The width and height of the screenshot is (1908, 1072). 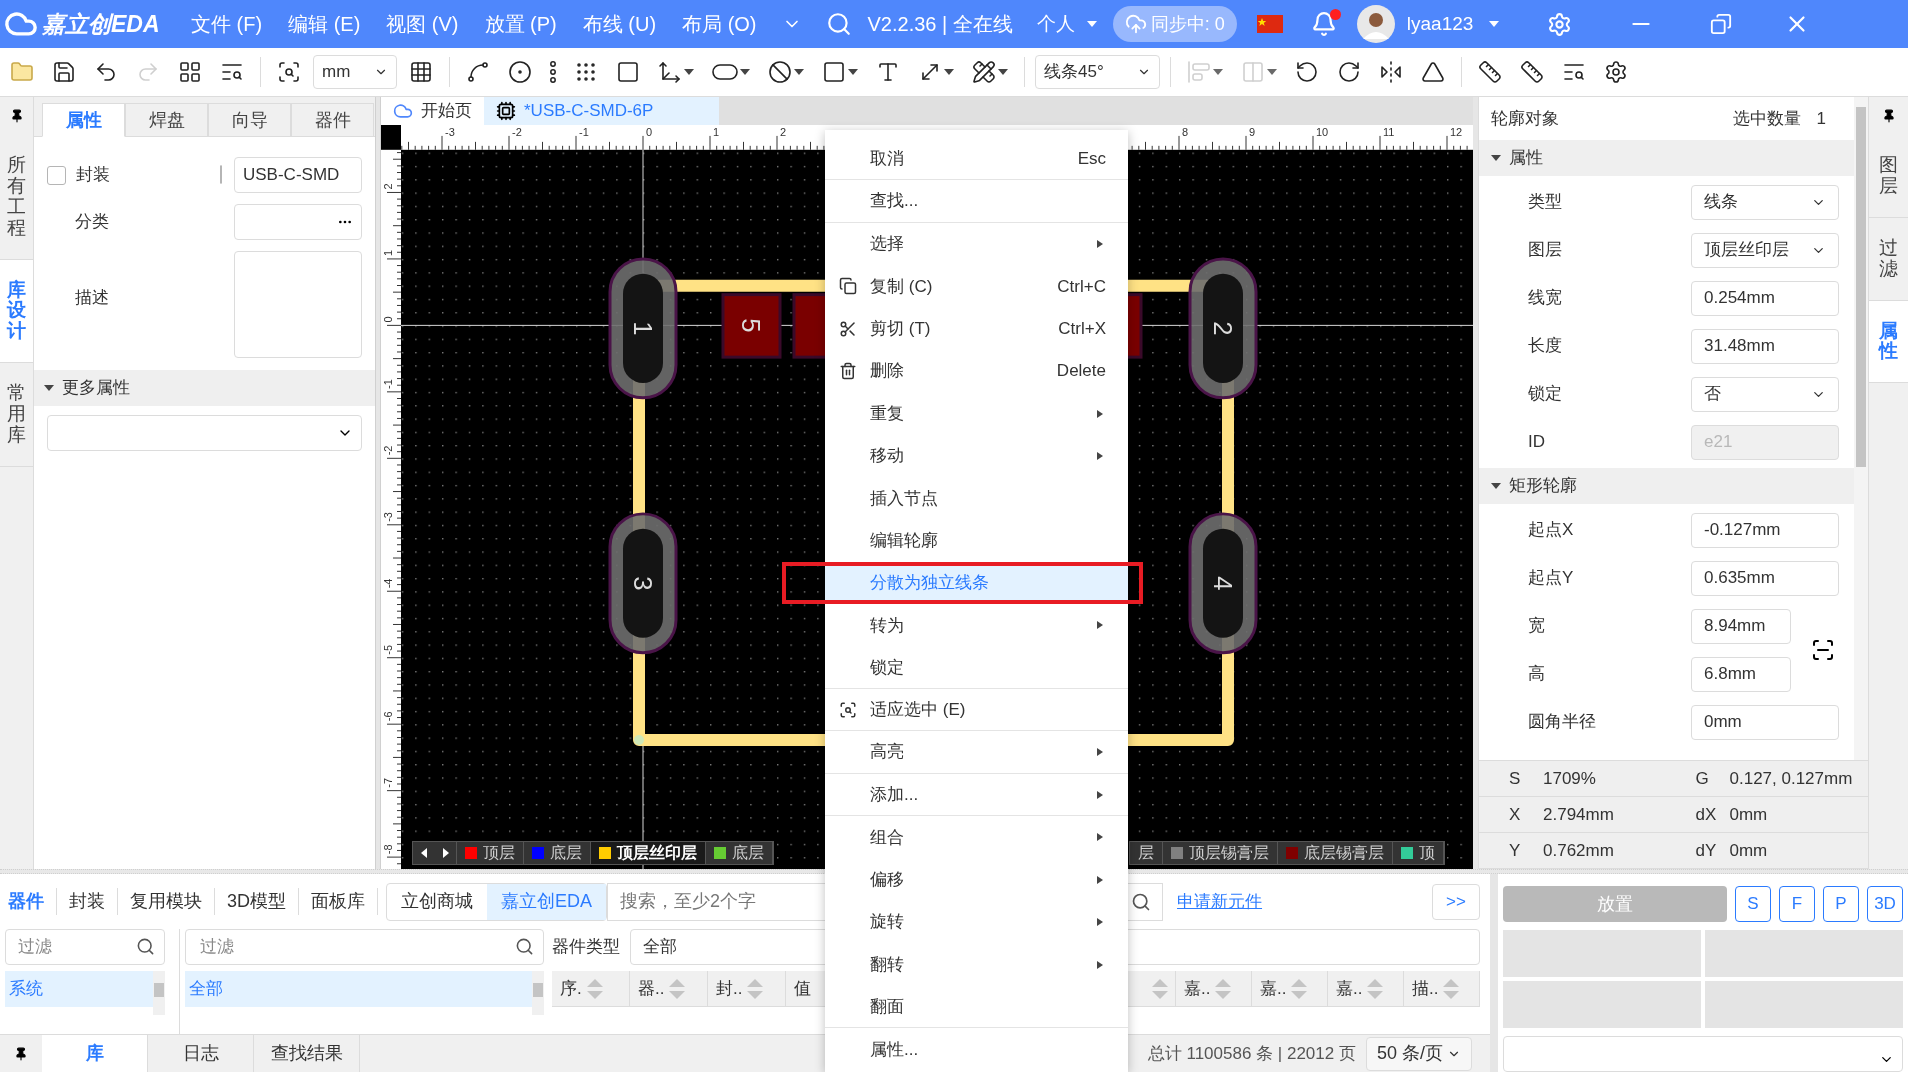 What do you see at coordinates (1223, 328) in the screenshot?
I see `pad-number: 2` at bounding box center [1223, 328].